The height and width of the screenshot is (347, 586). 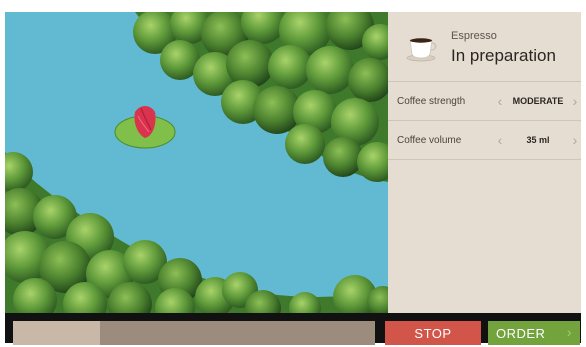 I want to click on espresso-cup-icon, so click(x=421, y=50).